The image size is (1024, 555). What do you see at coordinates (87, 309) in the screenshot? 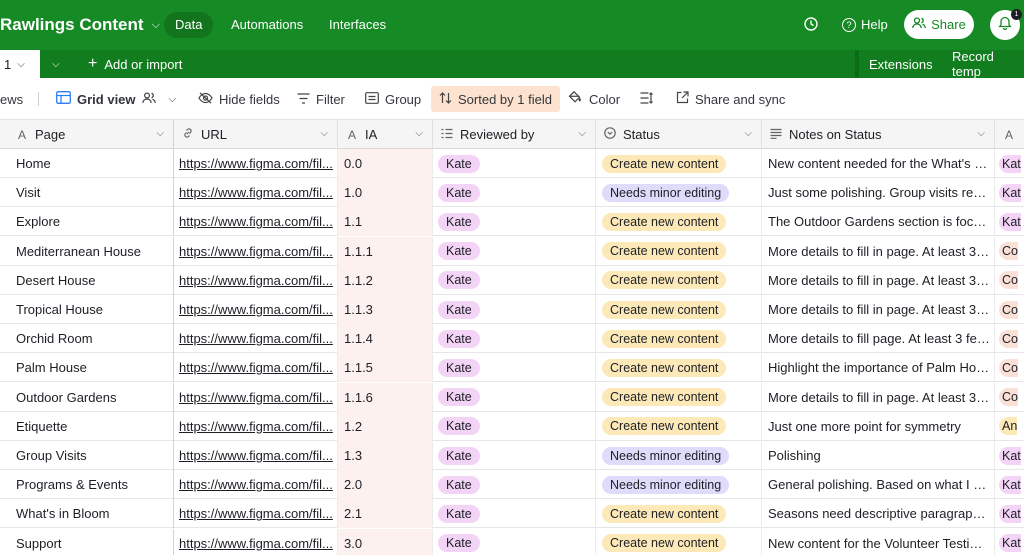
I see `page-cell: Tropical House` at bounding box center [87, 309].